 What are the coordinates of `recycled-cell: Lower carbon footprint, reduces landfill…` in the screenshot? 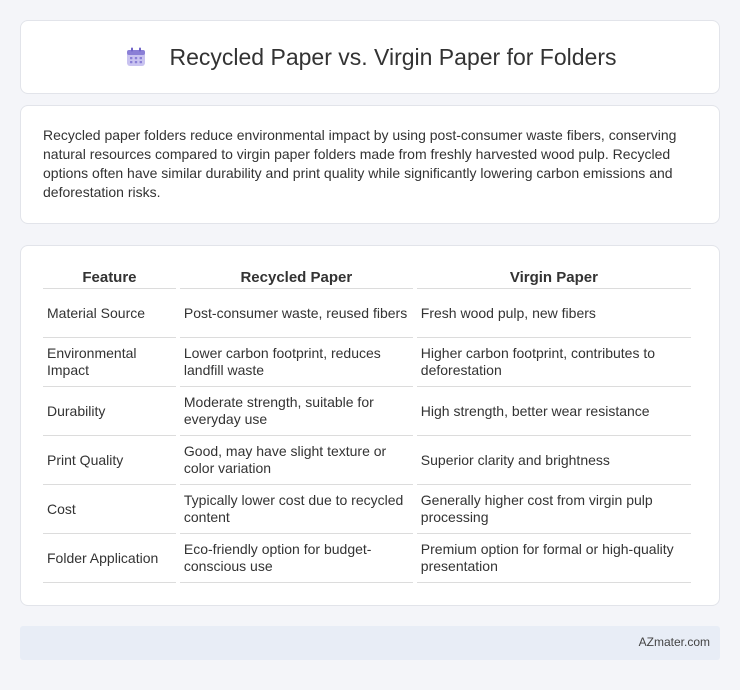 It's located at (296, 362).